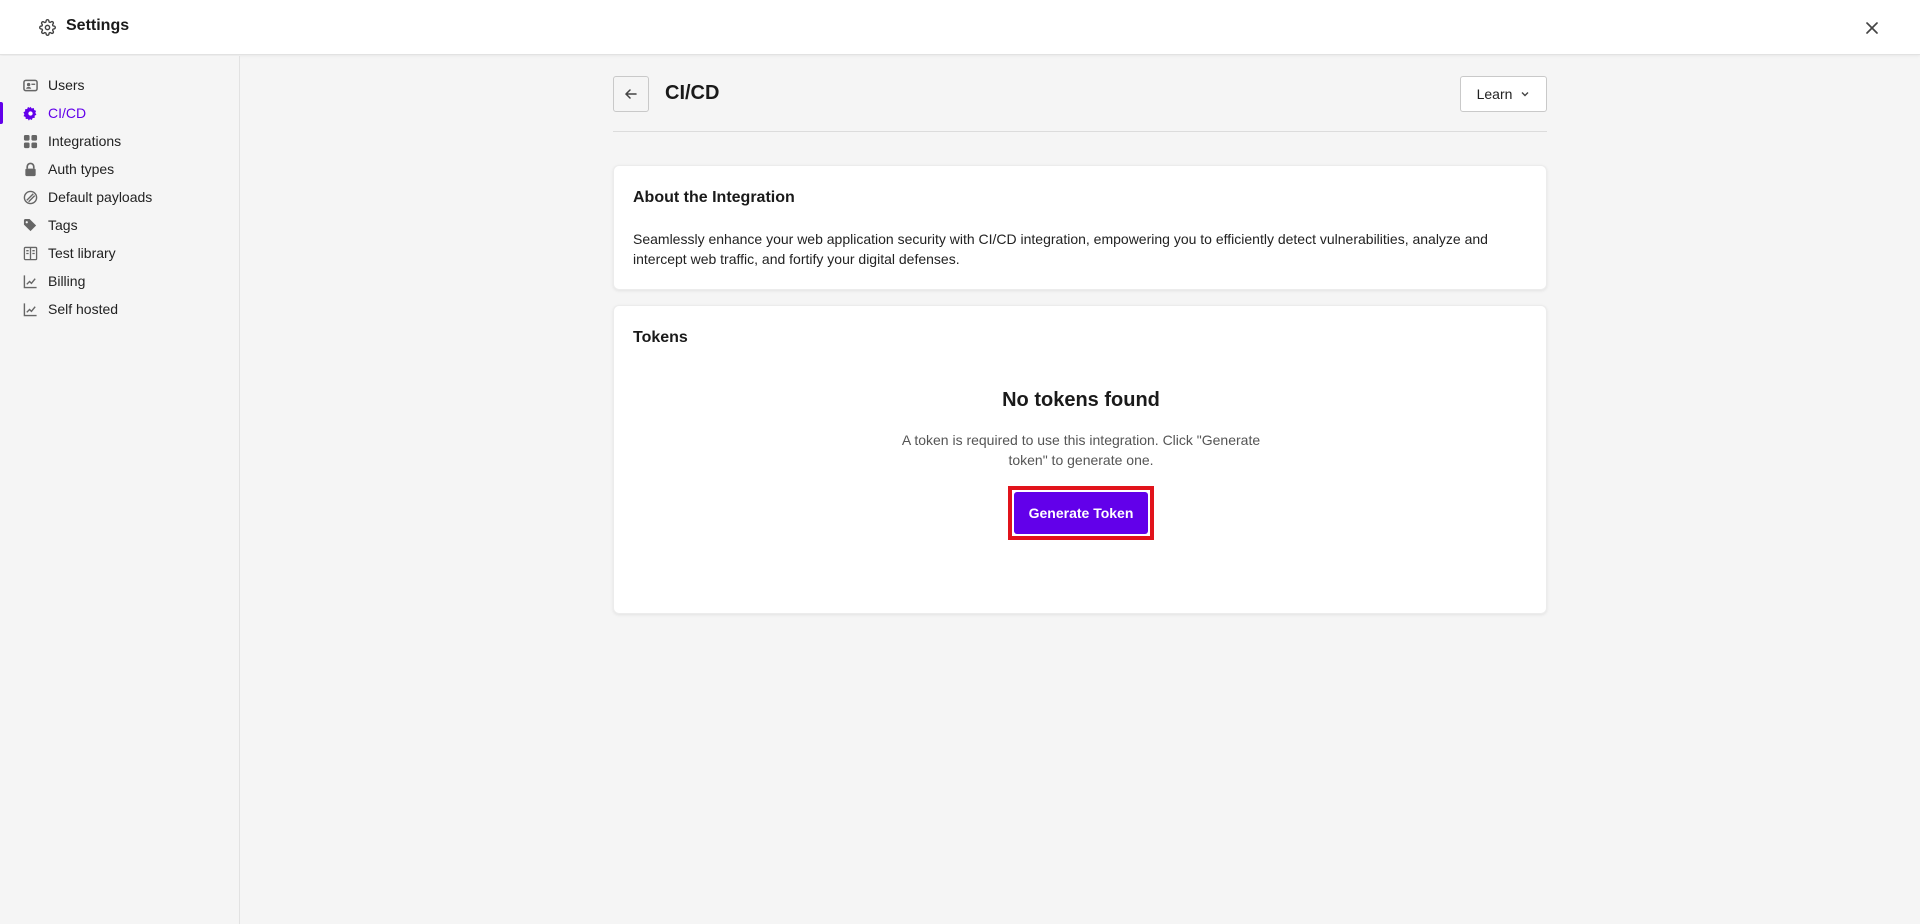 This screenshot has height=924, width=1920. I want to click on tags-icon, so click(30, 224).